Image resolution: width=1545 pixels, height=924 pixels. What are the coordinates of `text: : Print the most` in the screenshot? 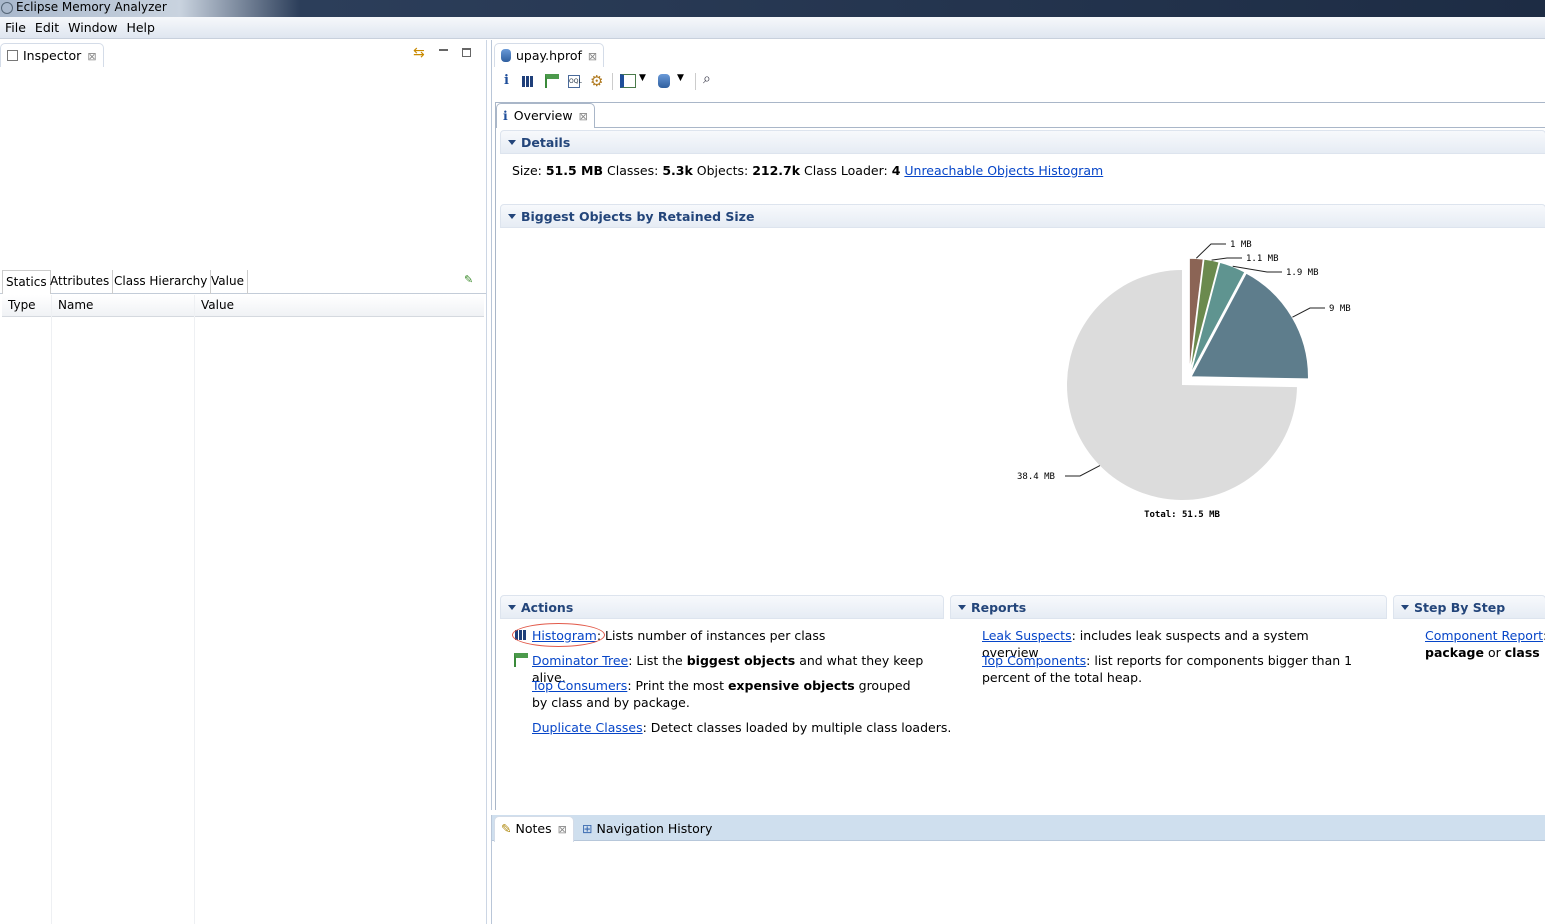 It's located at (677, 685).